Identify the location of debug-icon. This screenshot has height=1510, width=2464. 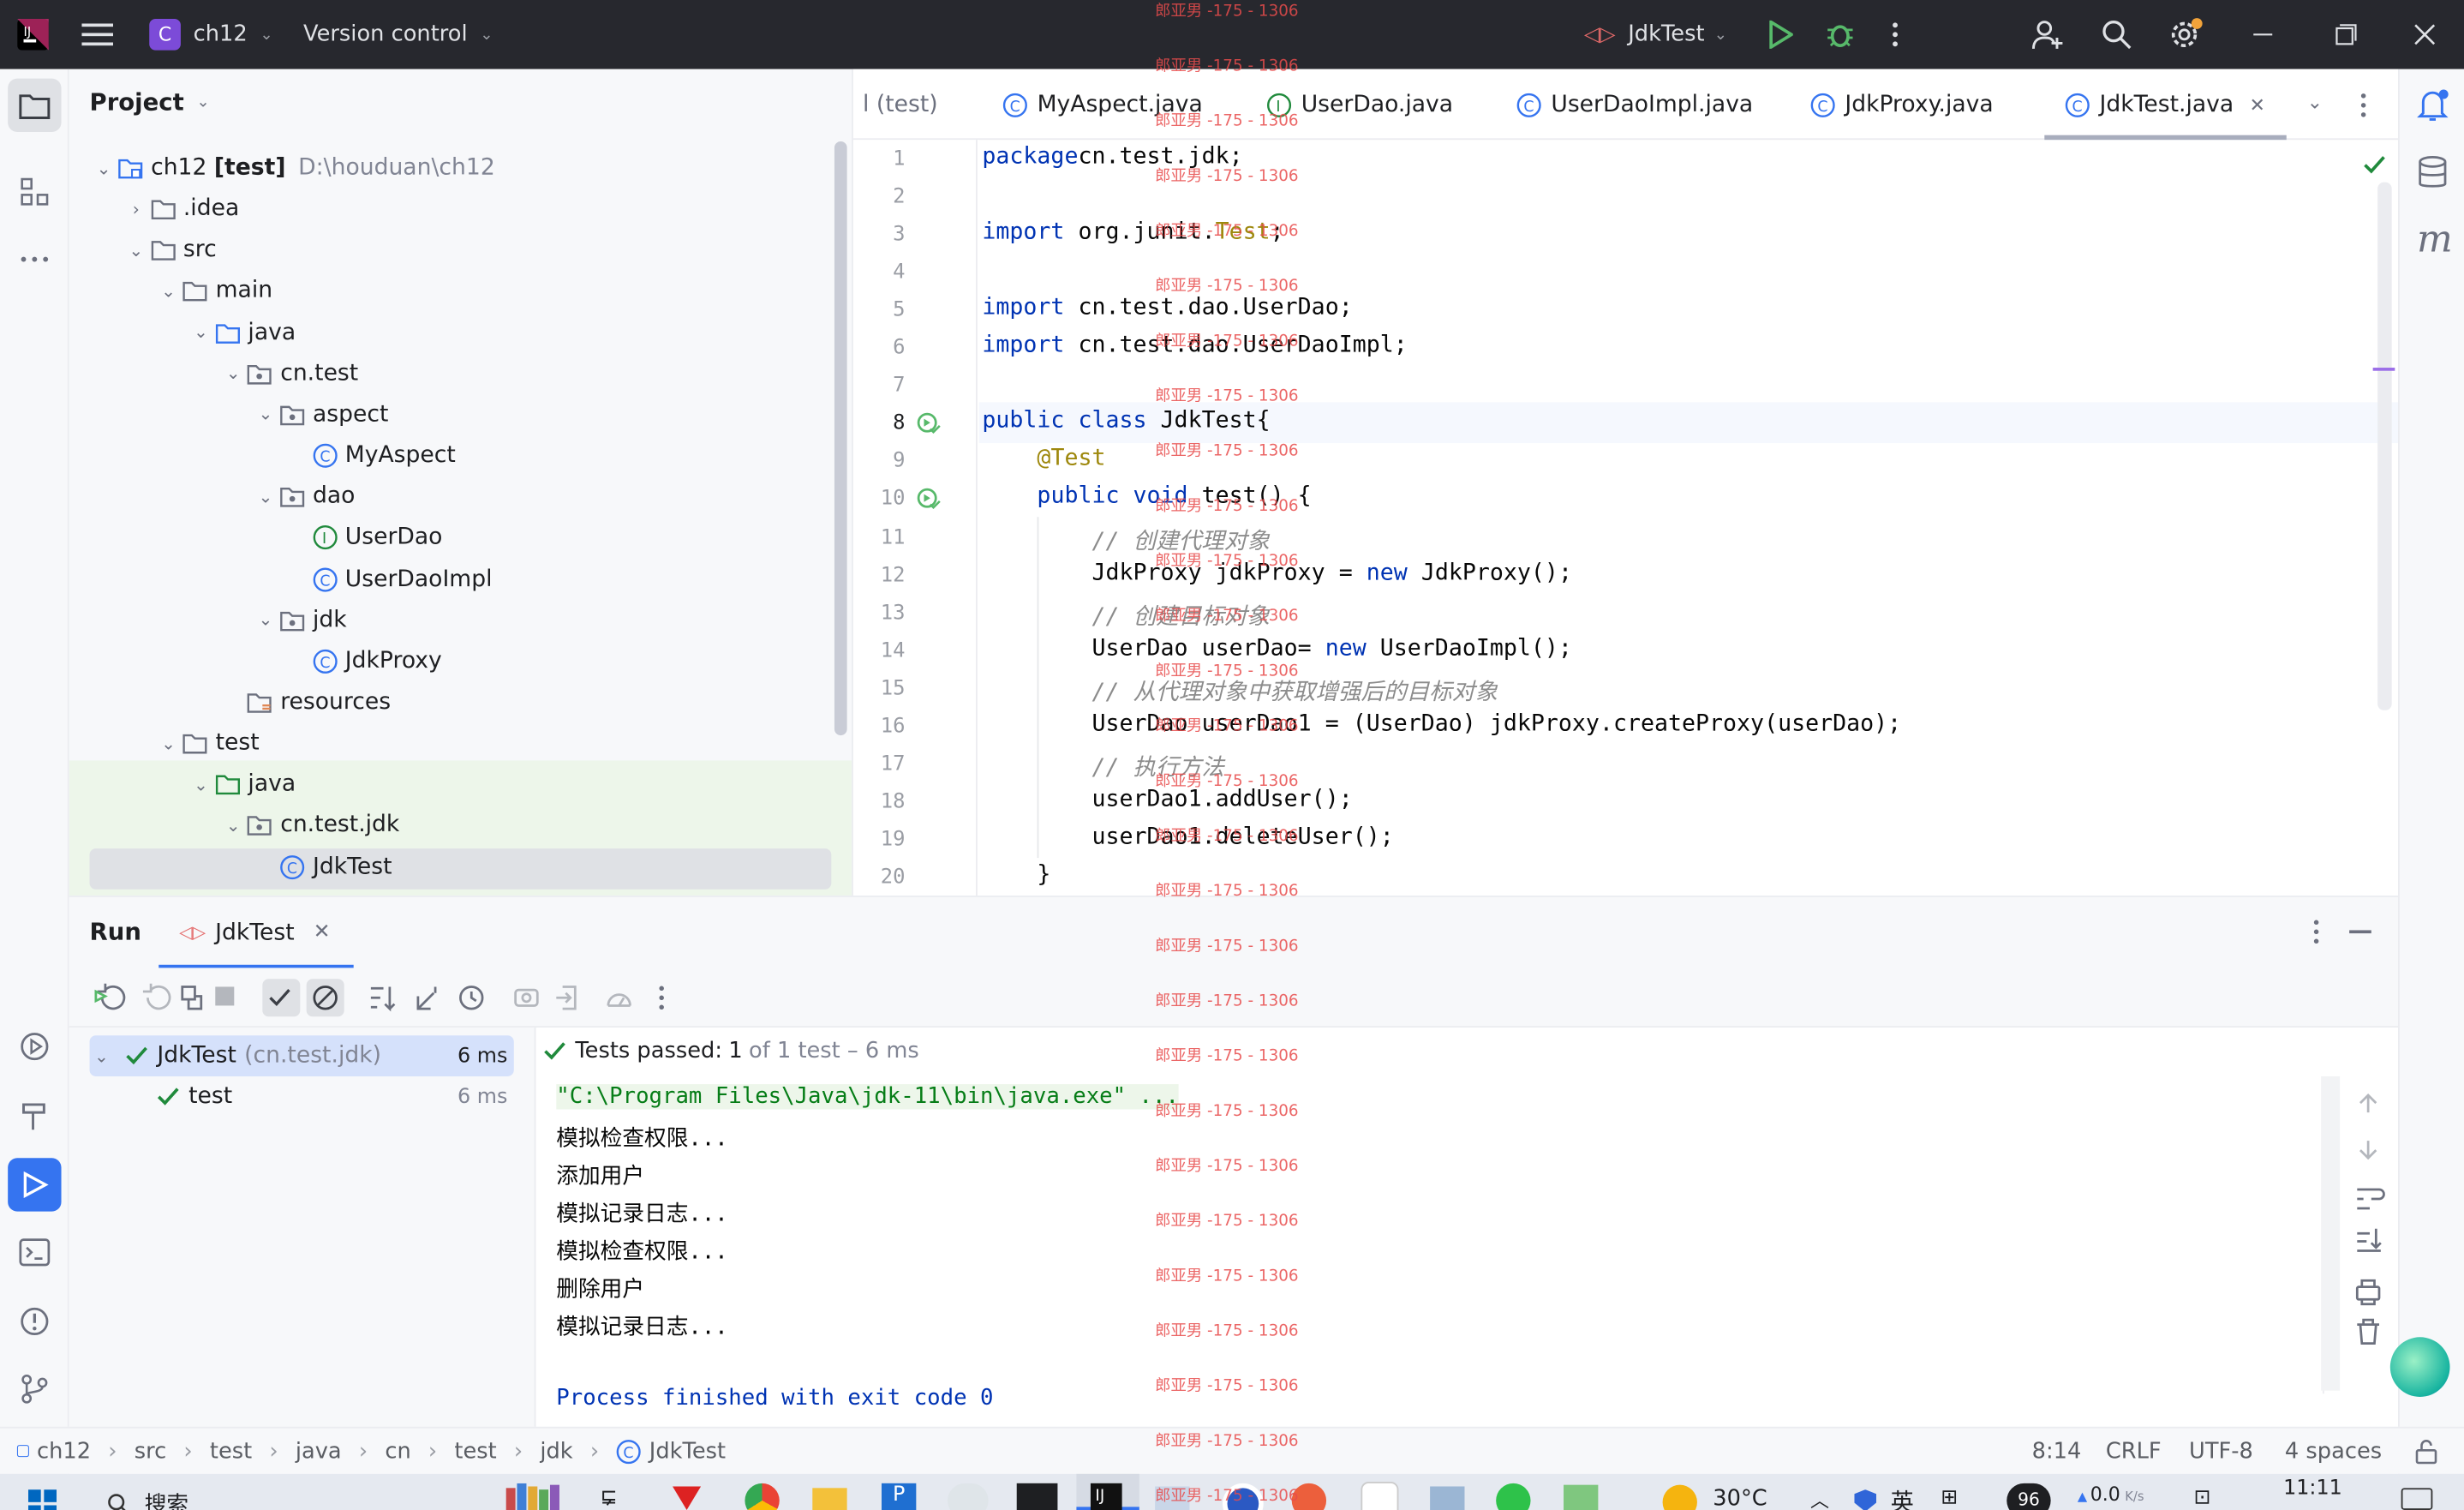
(1840, 34).